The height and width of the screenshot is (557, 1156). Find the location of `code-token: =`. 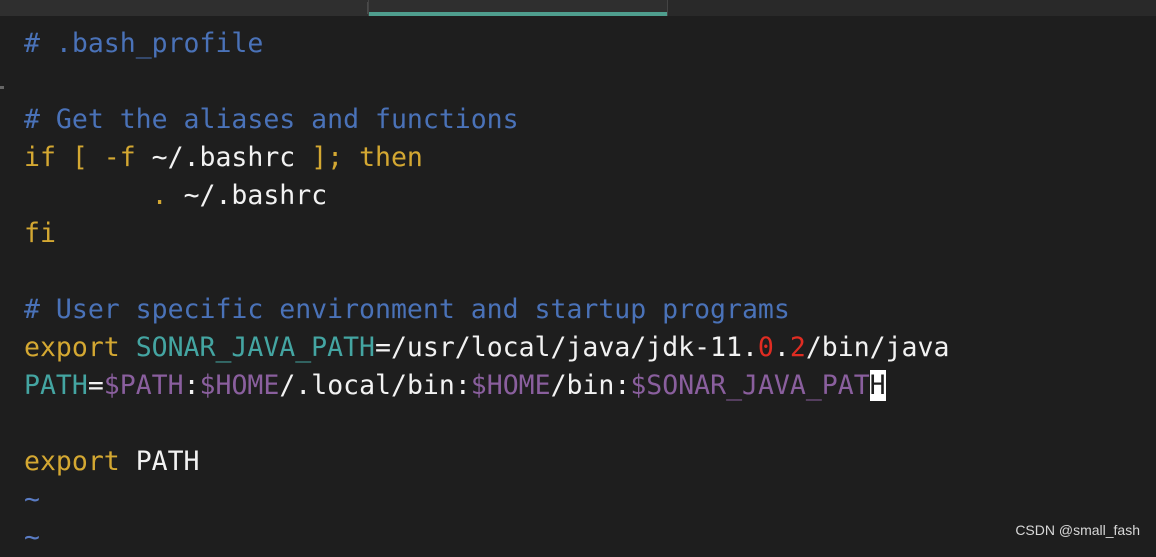

code-token: = is located at coordinates (96, 385).